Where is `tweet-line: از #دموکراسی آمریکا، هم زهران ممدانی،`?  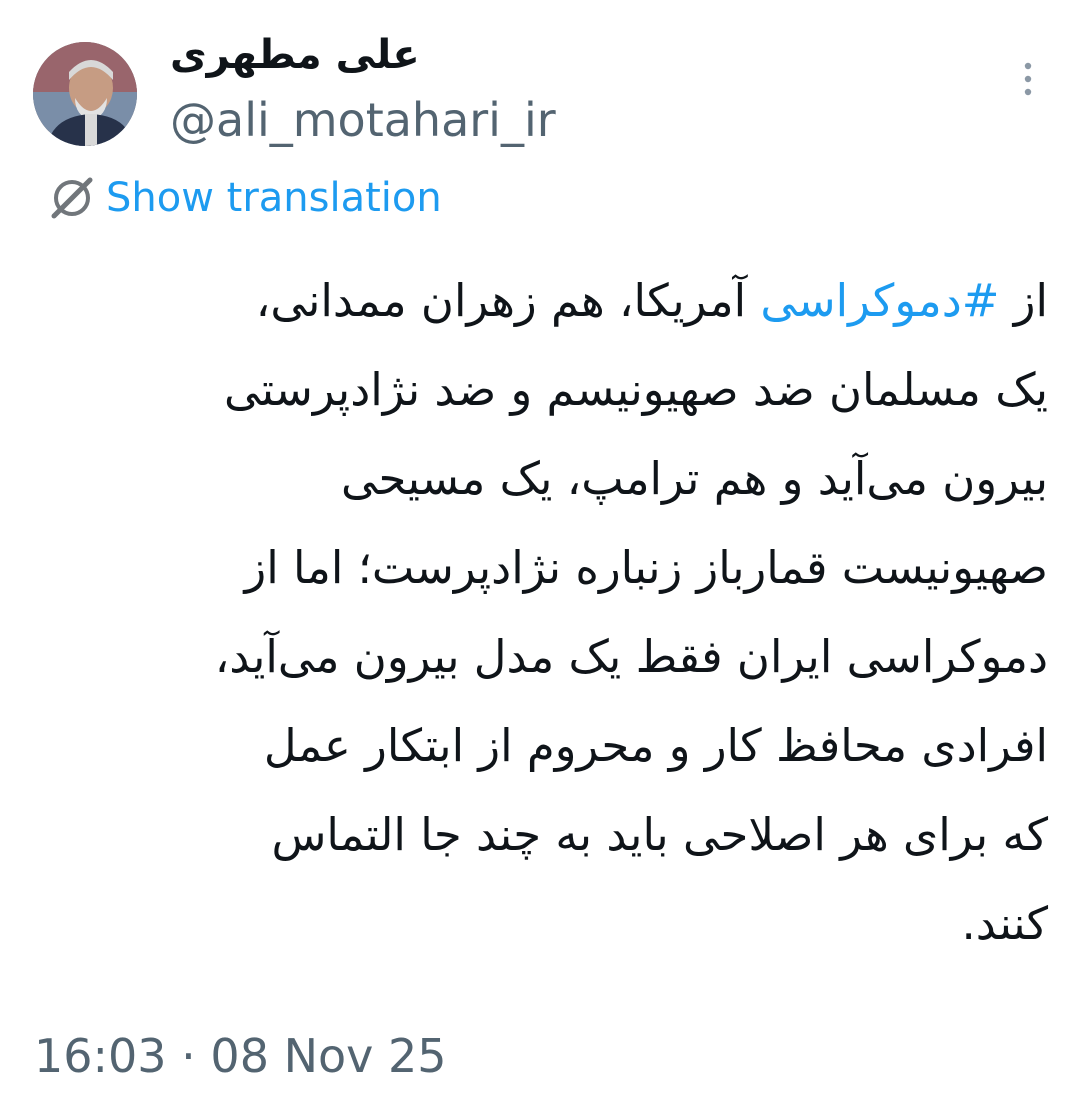
tweet-line: از #دموکراسی آمریکا، هم زهران ممدانی، is located at coordinates (539, 300).